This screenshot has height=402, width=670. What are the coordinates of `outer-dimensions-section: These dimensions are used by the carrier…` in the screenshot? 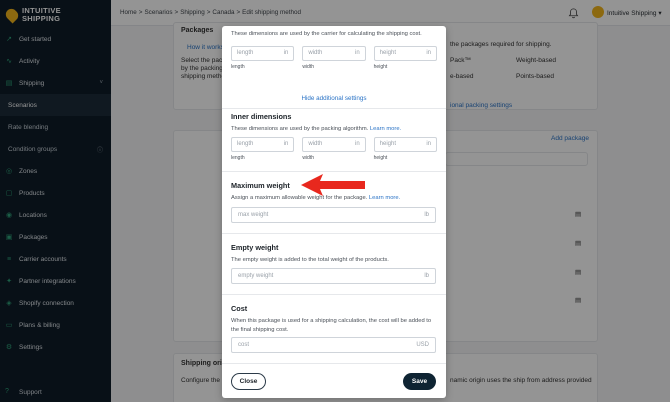 It's located at (334, 50).